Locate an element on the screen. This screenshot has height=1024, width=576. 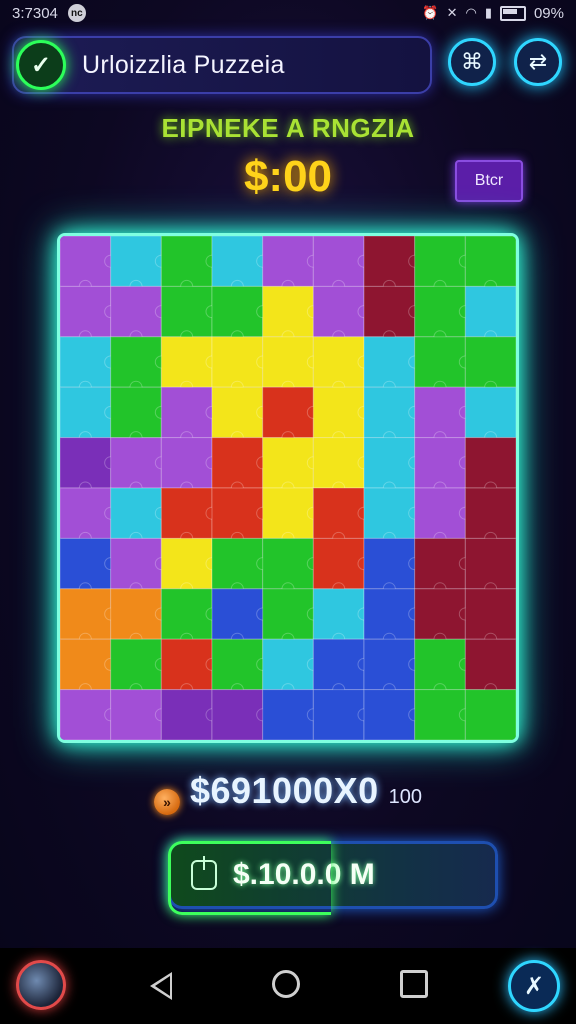
home-icon is located at coordinates (286, 984).